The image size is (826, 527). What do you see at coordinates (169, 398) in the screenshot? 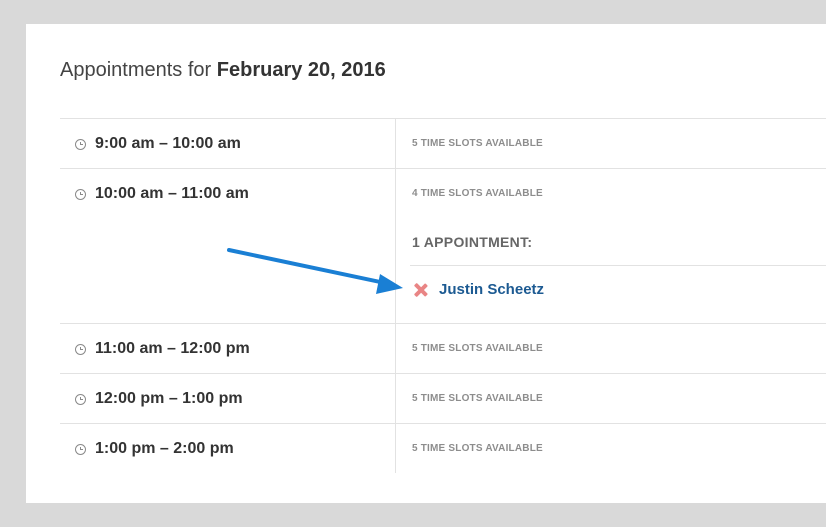
I see `time-range: 12:00 pm – 1:00 pm` at bounding box center [169, 398].